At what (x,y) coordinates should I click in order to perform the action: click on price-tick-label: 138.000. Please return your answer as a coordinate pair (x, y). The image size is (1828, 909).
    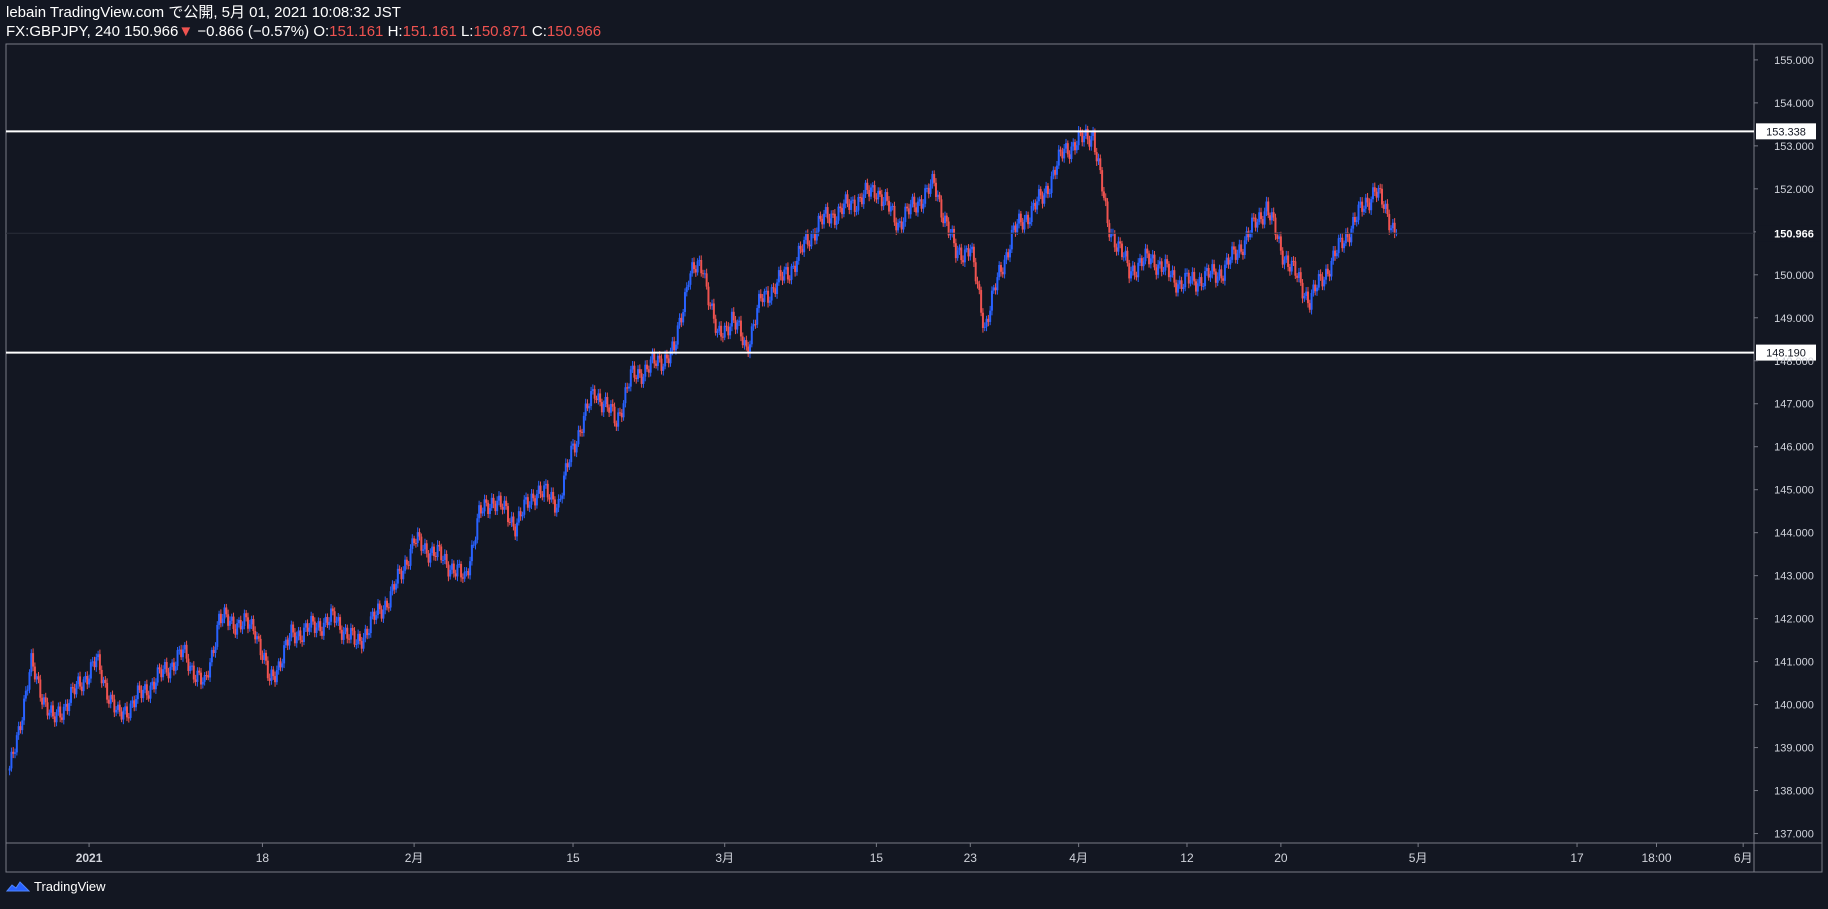
    Looking at the image, I should click on (1794, 792).